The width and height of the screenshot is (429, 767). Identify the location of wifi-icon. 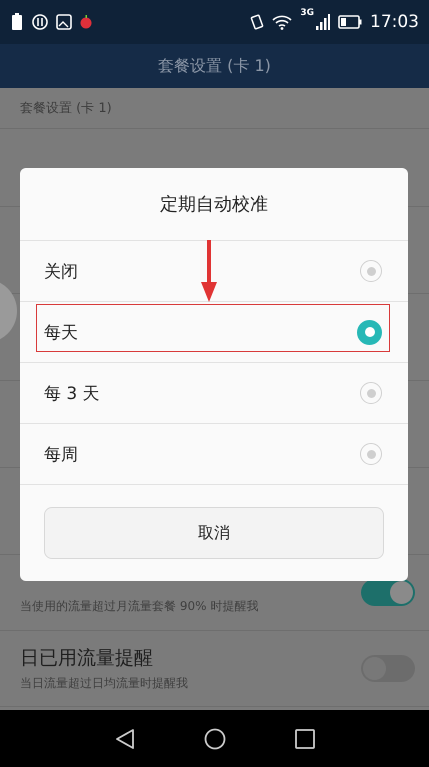
(282, 22).